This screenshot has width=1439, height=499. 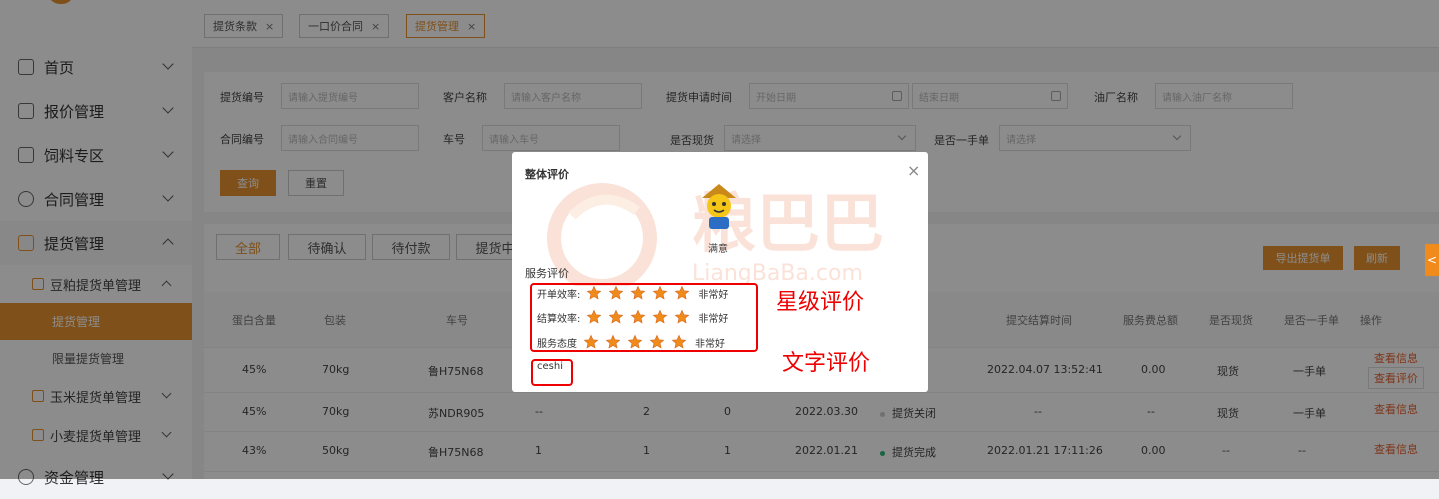 I want to click on annotation-text-rating: 文字评价, so click(x=826, y=363).